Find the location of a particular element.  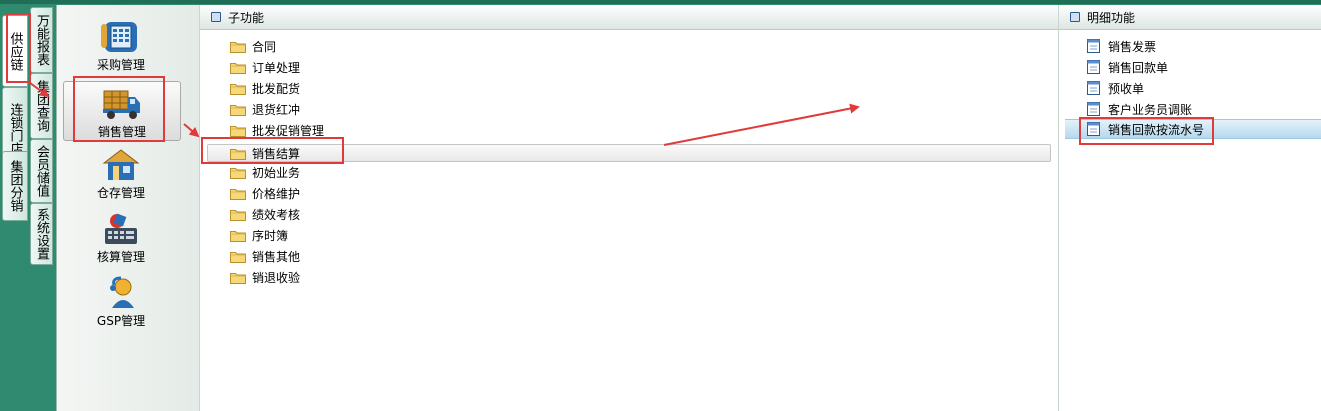

module-sales: 销售管理 is located at coordinates (122, 111).